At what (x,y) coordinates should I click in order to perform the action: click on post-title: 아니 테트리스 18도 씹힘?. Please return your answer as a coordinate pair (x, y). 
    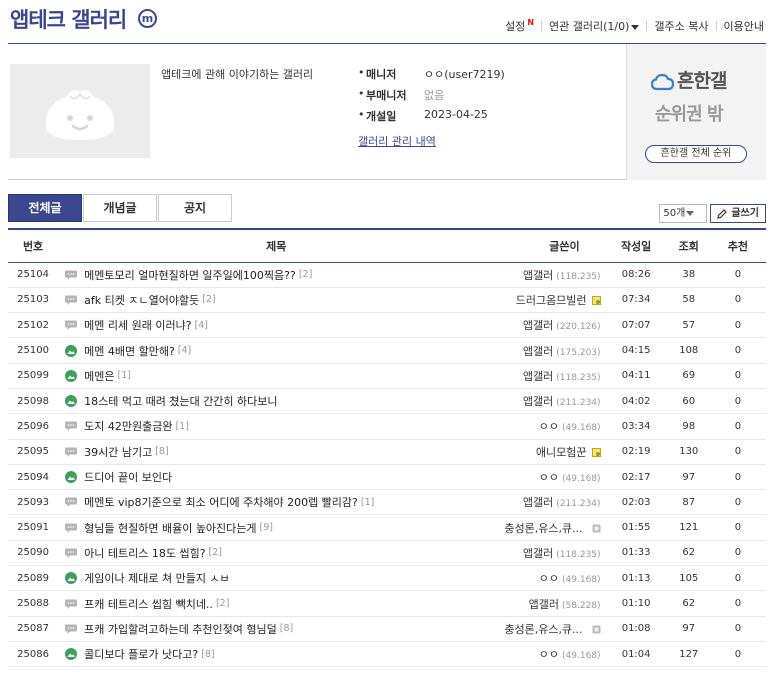
    Looking at the image, I should click on (144, 553).